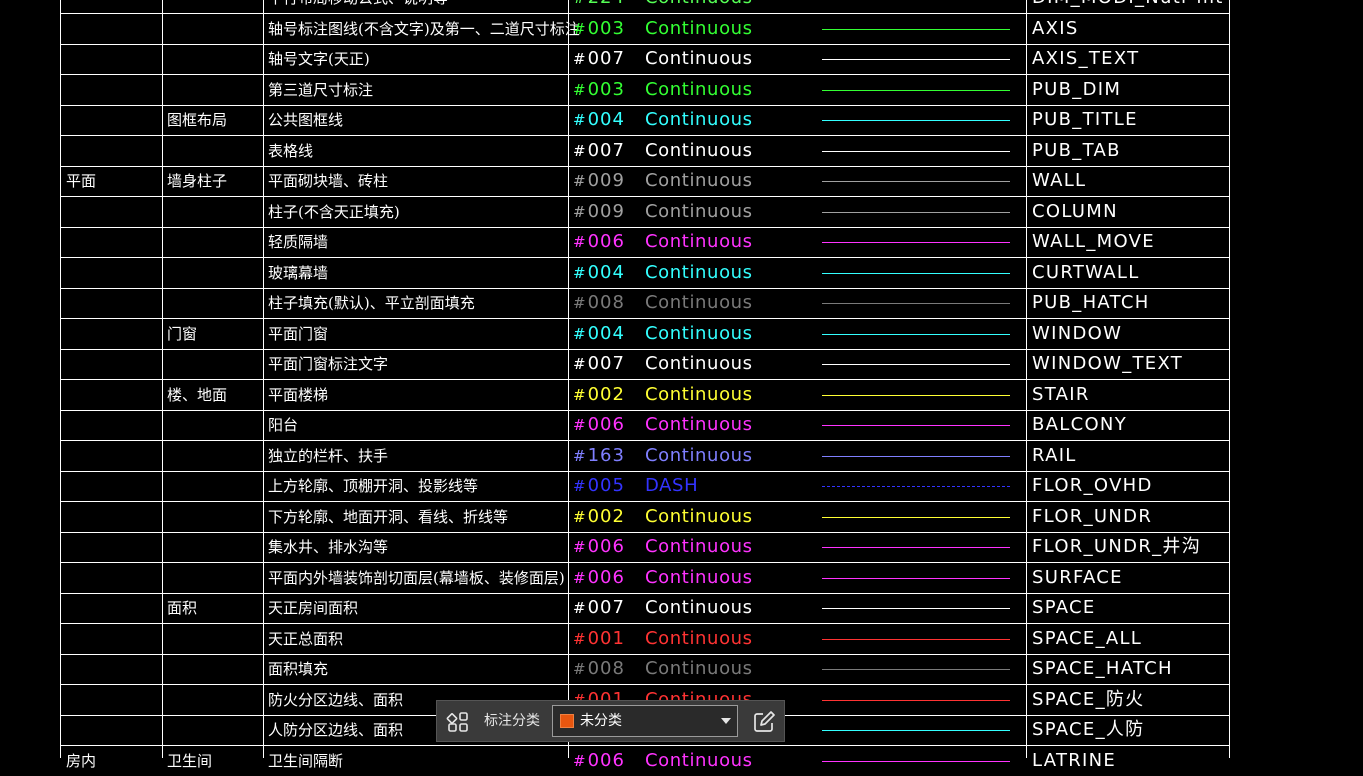 The image size is (1363, 776). Describe the element at coordinates (599, 485) in the screenshot. I see `color-index: #005` at that location.